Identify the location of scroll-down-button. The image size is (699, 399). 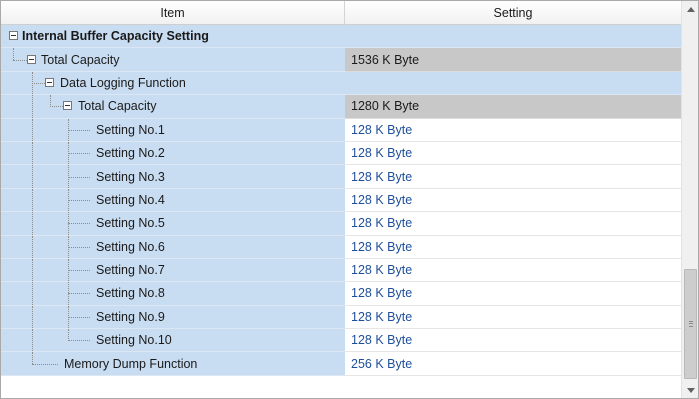
(690, 390).